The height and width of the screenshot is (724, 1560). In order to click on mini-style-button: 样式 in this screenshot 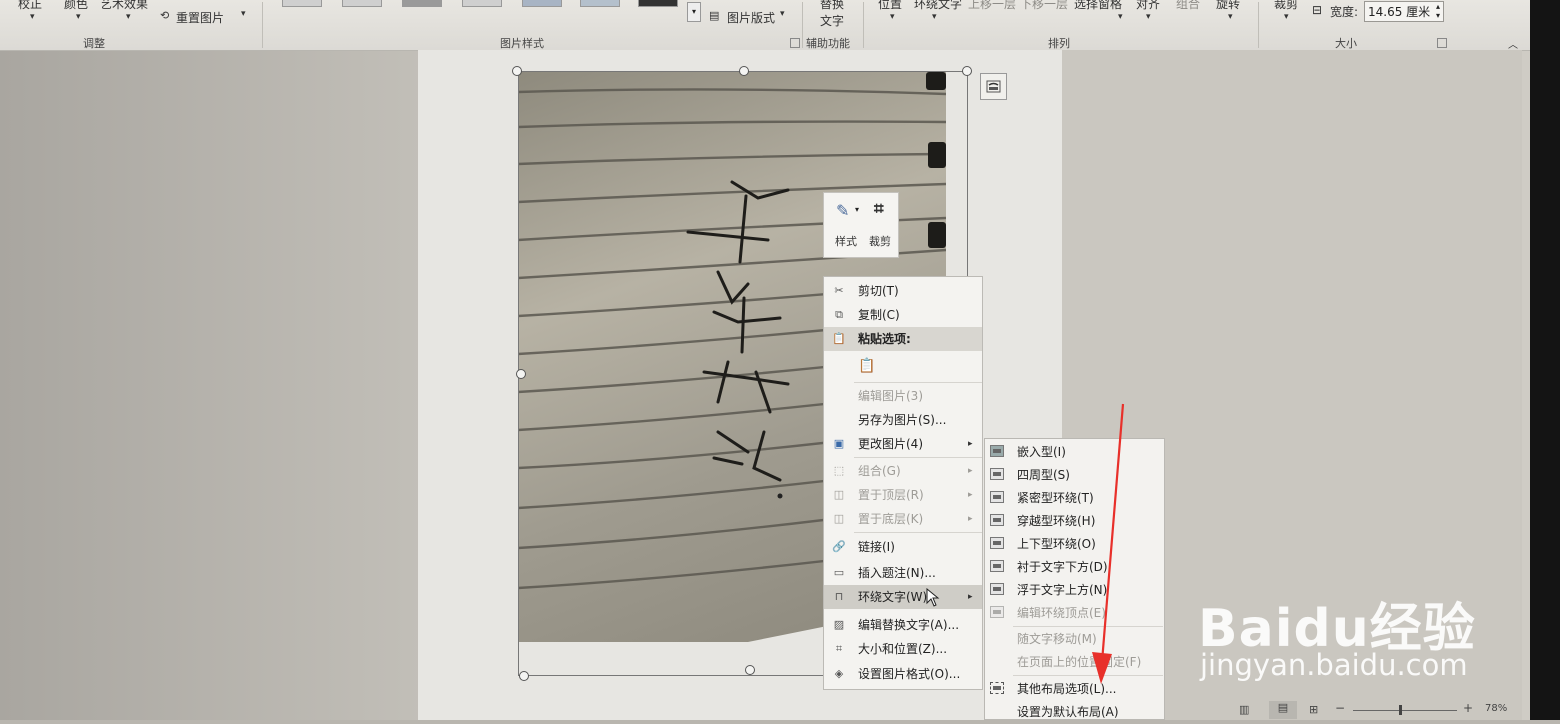, I will do `click(846, 241)`.